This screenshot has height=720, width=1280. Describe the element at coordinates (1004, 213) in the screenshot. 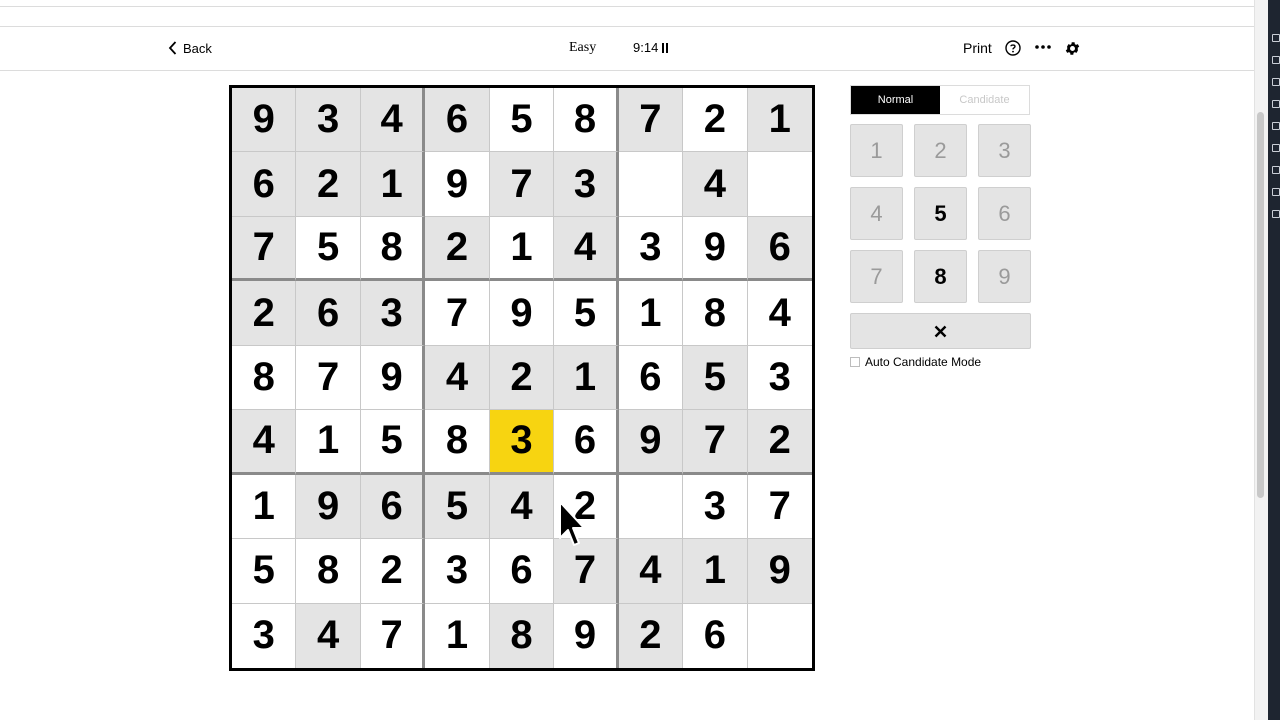

I see `keypad-key-6: 6` at that location.